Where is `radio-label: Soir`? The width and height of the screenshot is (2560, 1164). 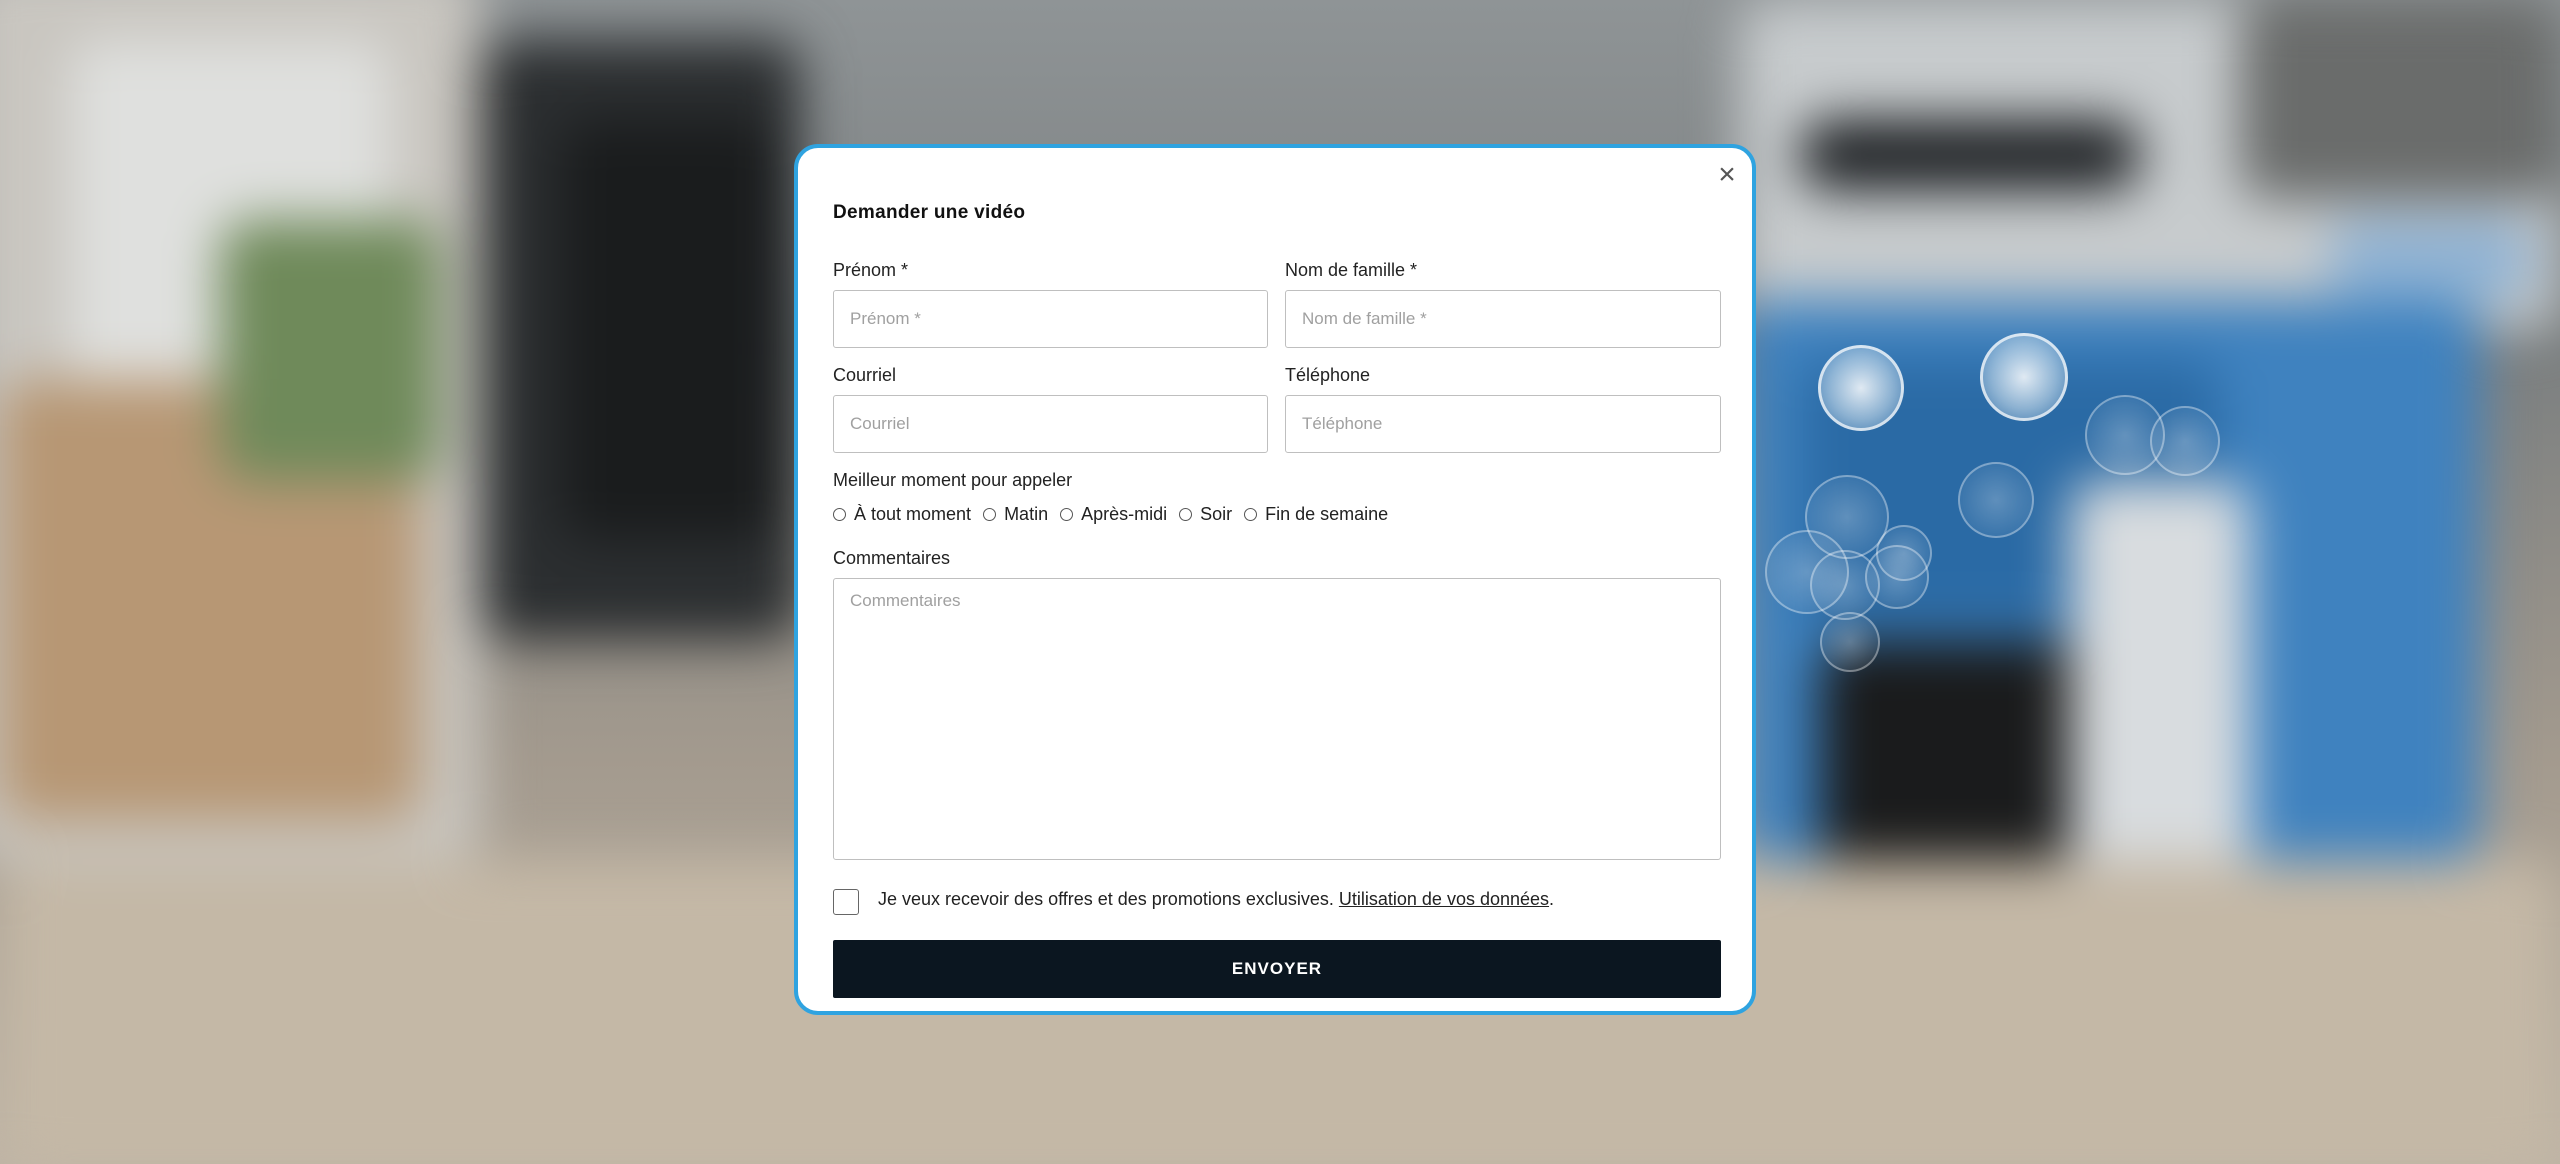
radio-label: Soir is located at coordinates (1216, 514).